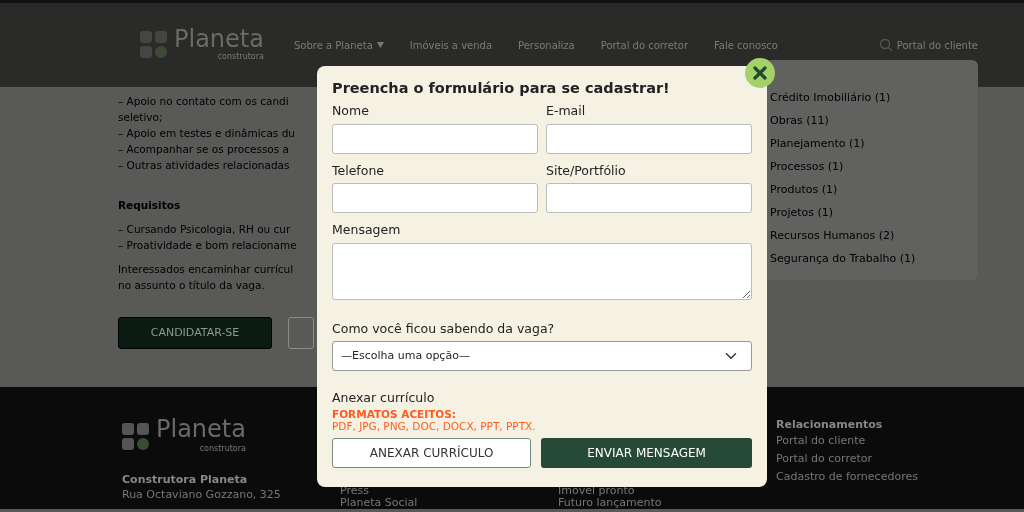  Describe the element at coordinates (185, 479) in the screenshot. I see `company-name: Construtora Planeta` at that location.